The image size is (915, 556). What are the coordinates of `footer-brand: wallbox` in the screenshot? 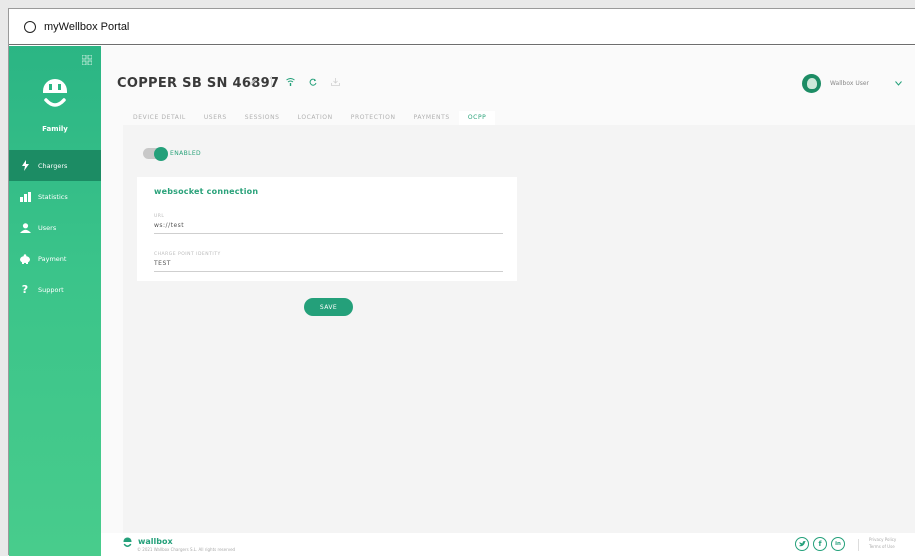 It's located at (155, 541).